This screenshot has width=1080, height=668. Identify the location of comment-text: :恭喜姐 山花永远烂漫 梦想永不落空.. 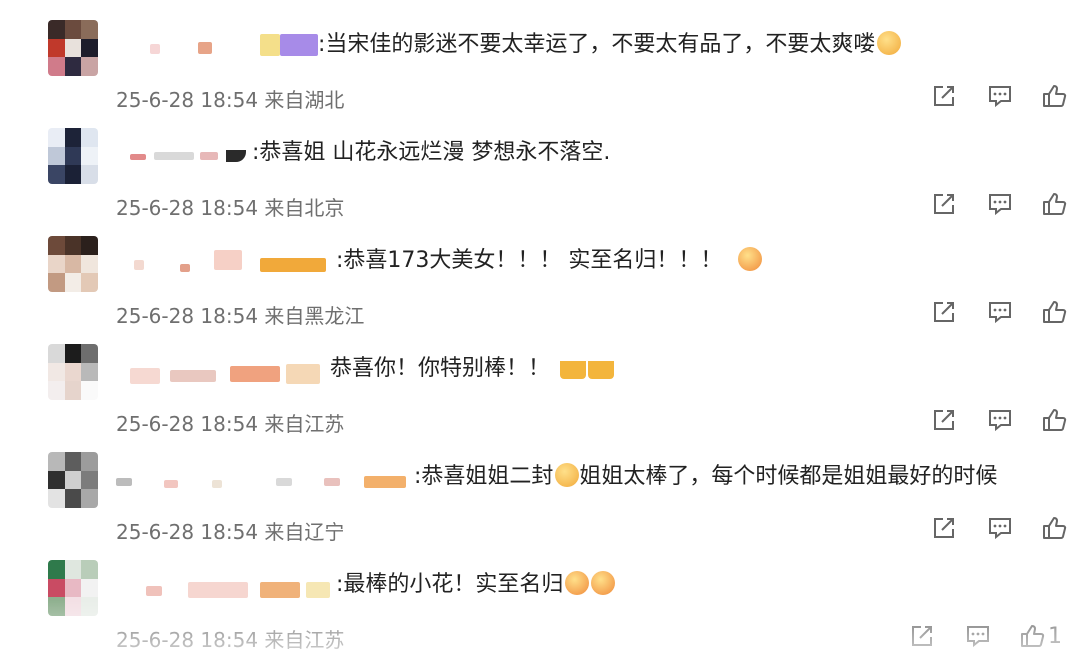
(431, 152).